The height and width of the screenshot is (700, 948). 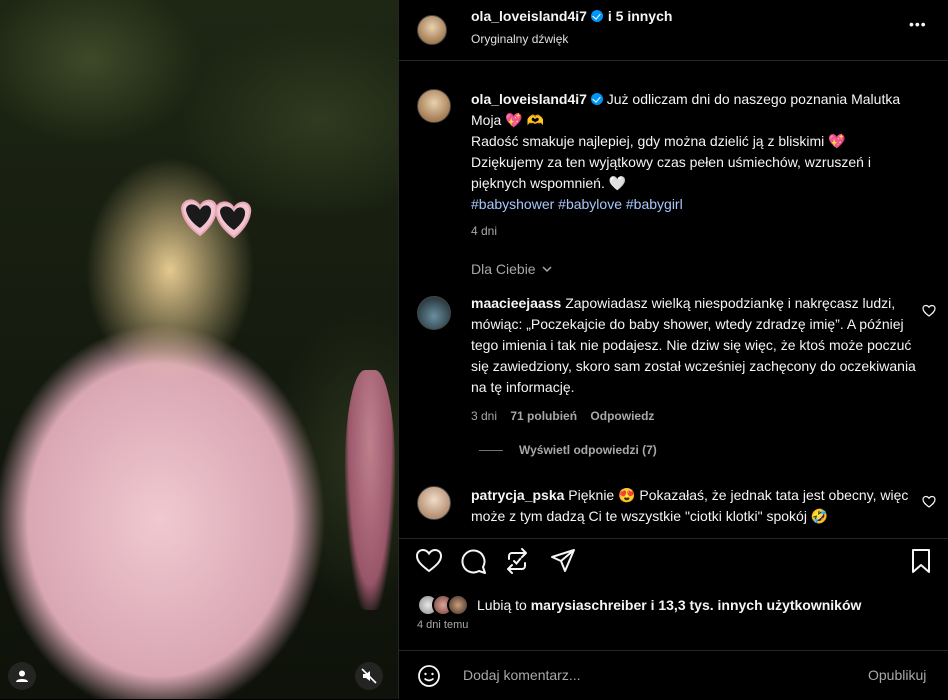 I want to click on comment-input, so click(x=653, y=675).